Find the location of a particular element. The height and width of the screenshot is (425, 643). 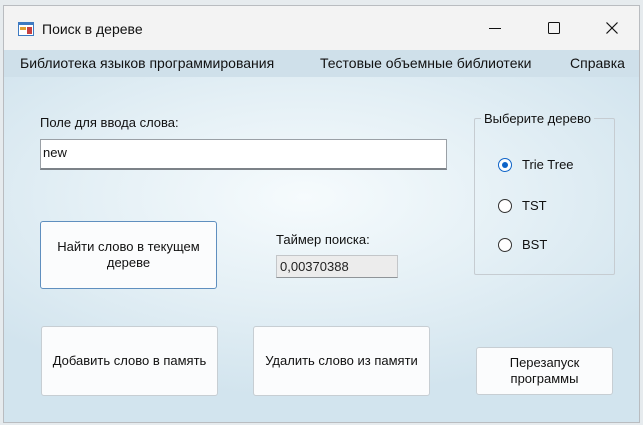

window-title: Поиск в дереве is located at coordinates (92, 29).